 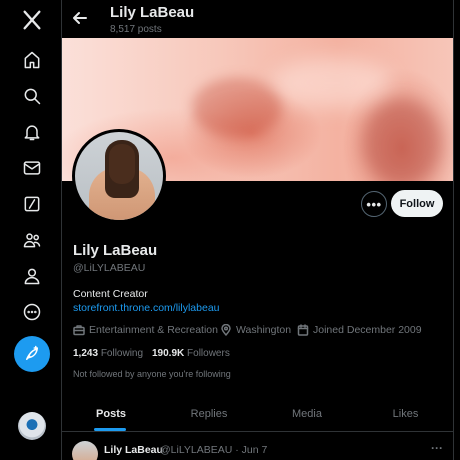 I want to click on more-circle-icon, so click(x=32, y=312).